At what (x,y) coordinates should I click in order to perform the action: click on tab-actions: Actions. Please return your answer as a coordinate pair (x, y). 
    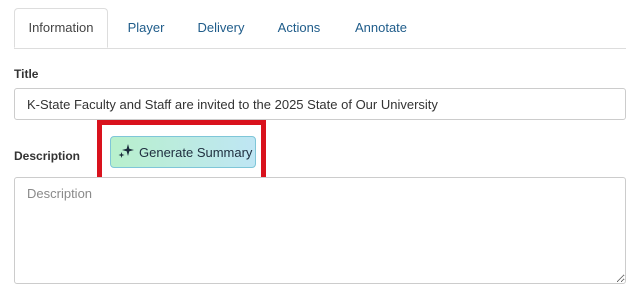
    Looking at the image, I should click on (299, 28).